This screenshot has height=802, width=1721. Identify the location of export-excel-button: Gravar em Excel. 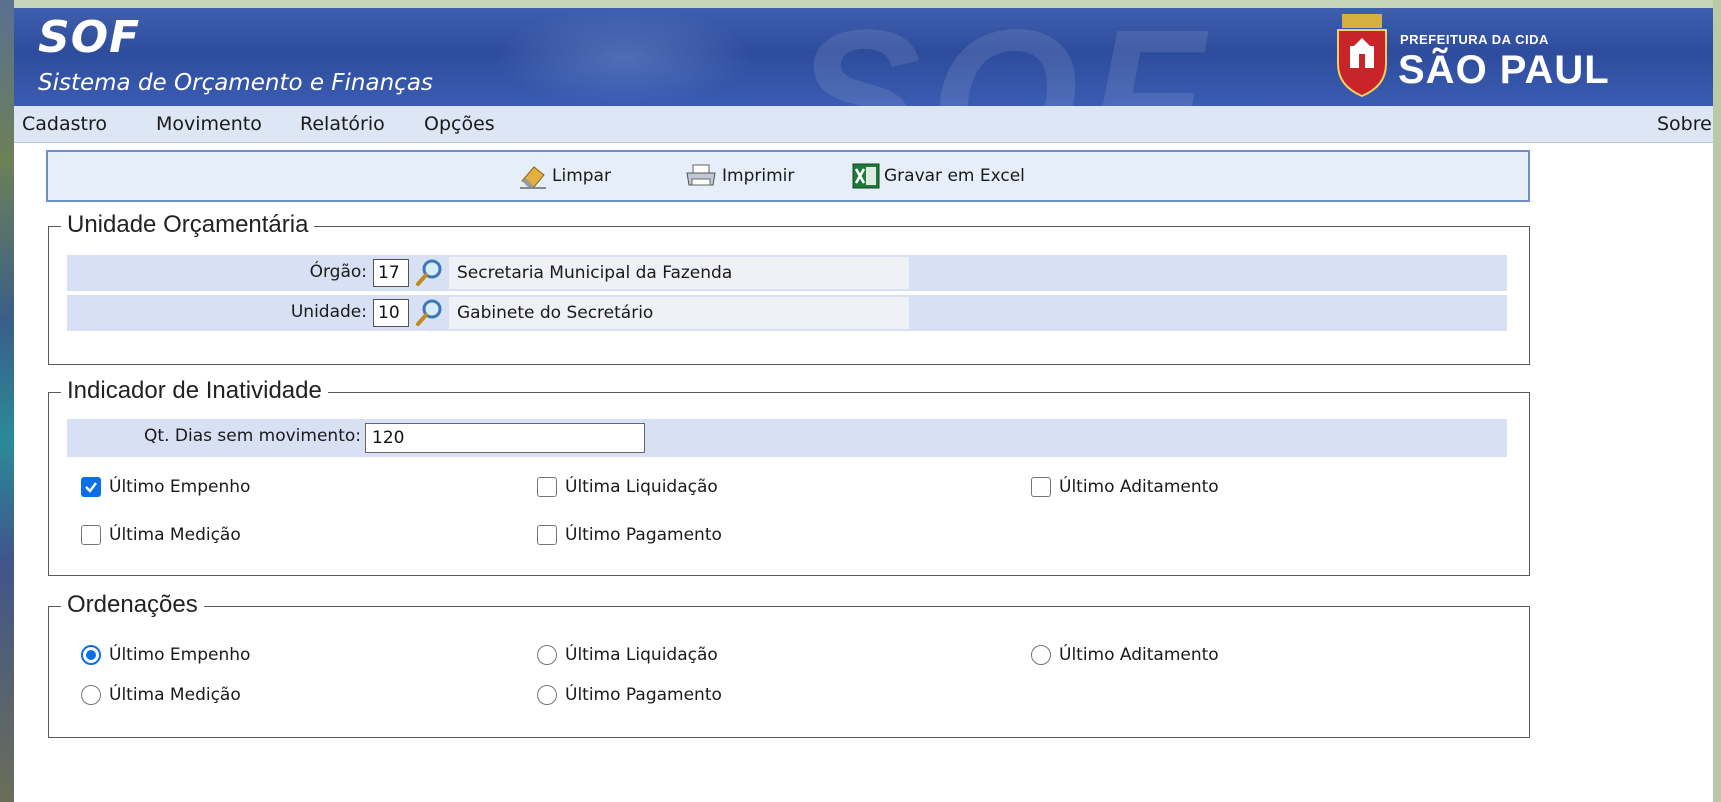
(938, 176).